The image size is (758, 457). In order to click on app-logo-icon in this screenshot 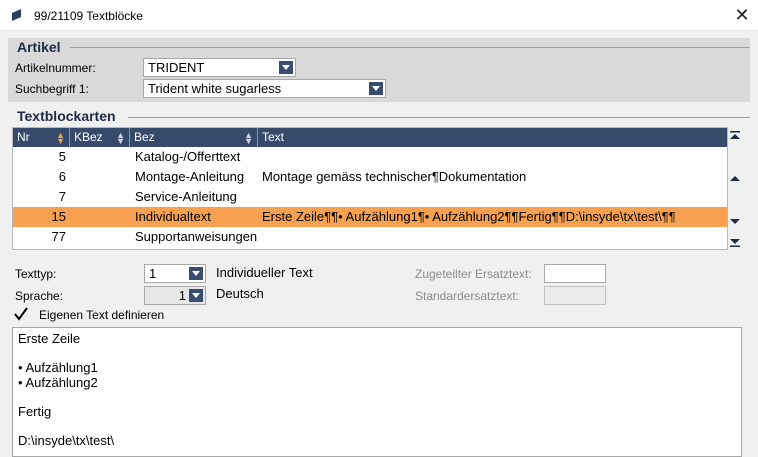, I will do `click(16, 15)`.